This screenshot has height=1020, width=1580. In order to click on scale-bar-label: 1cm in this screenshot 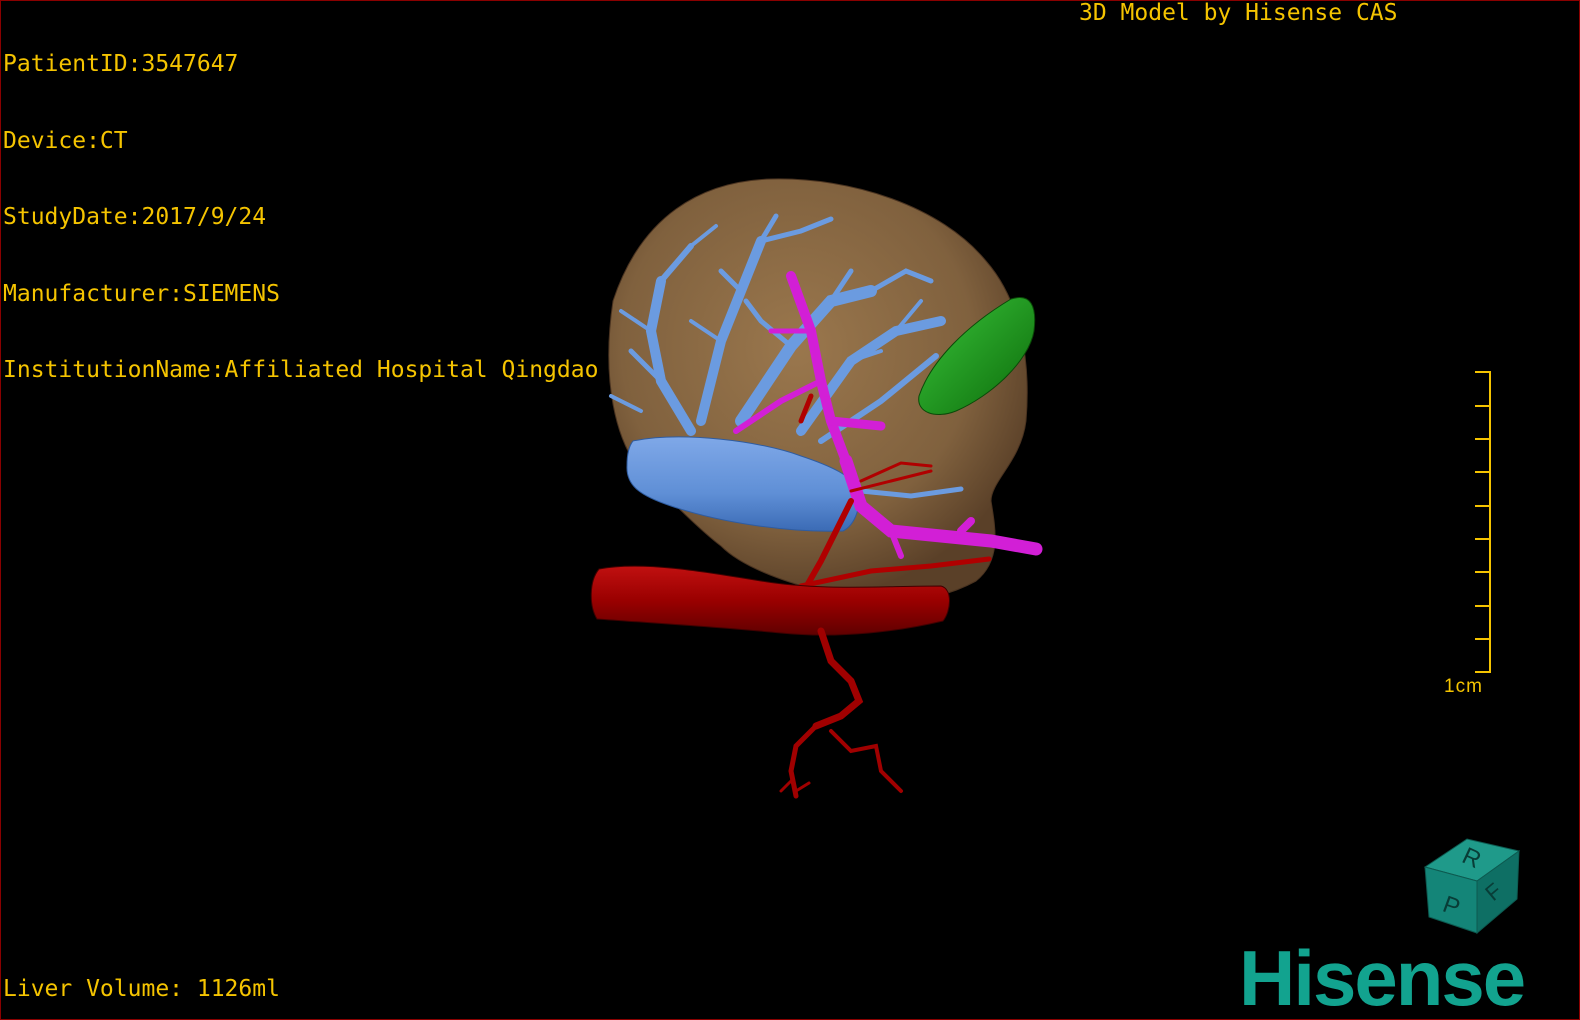, I will do `click(1463, 686)`.